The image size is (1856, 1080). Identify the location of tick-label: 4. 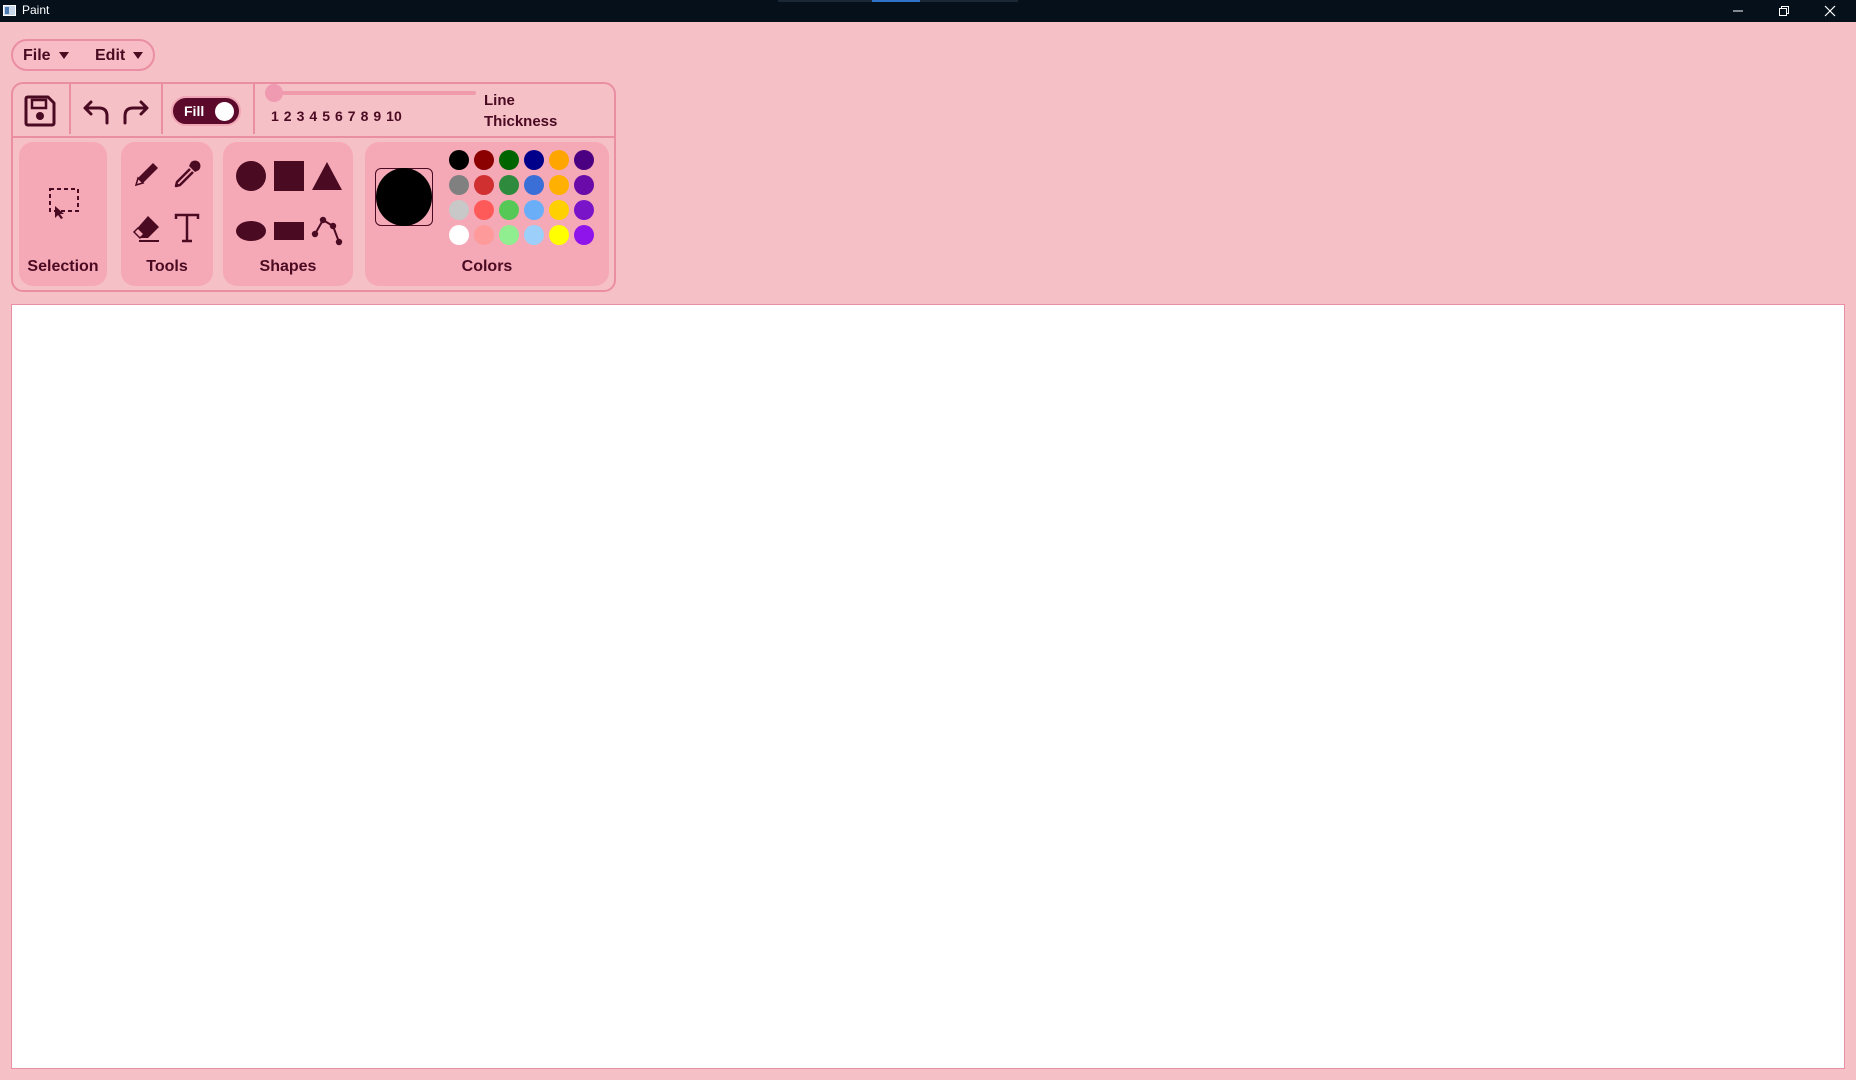
(313, 116).